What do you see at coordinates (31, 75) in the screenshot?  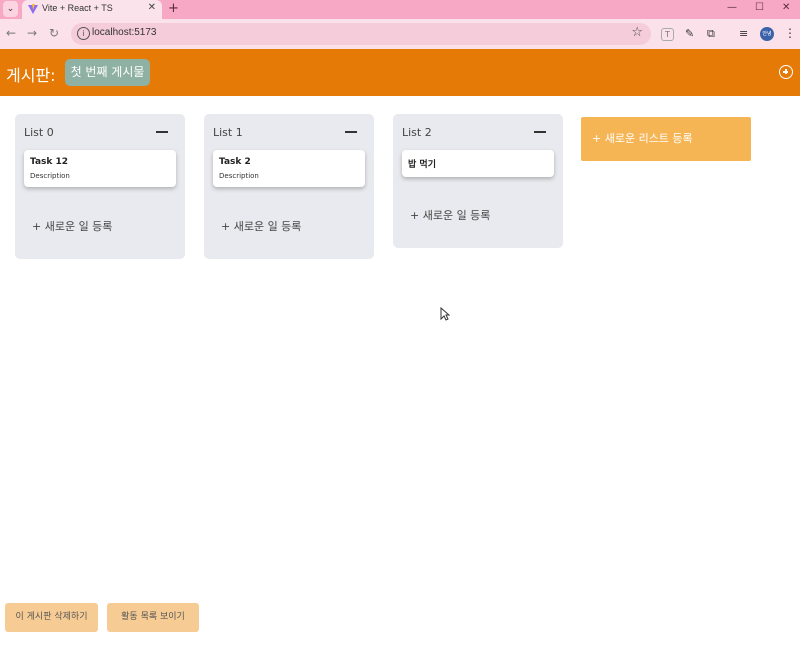 I see `board-label: 게시판:` at bounding box center [31, 75].